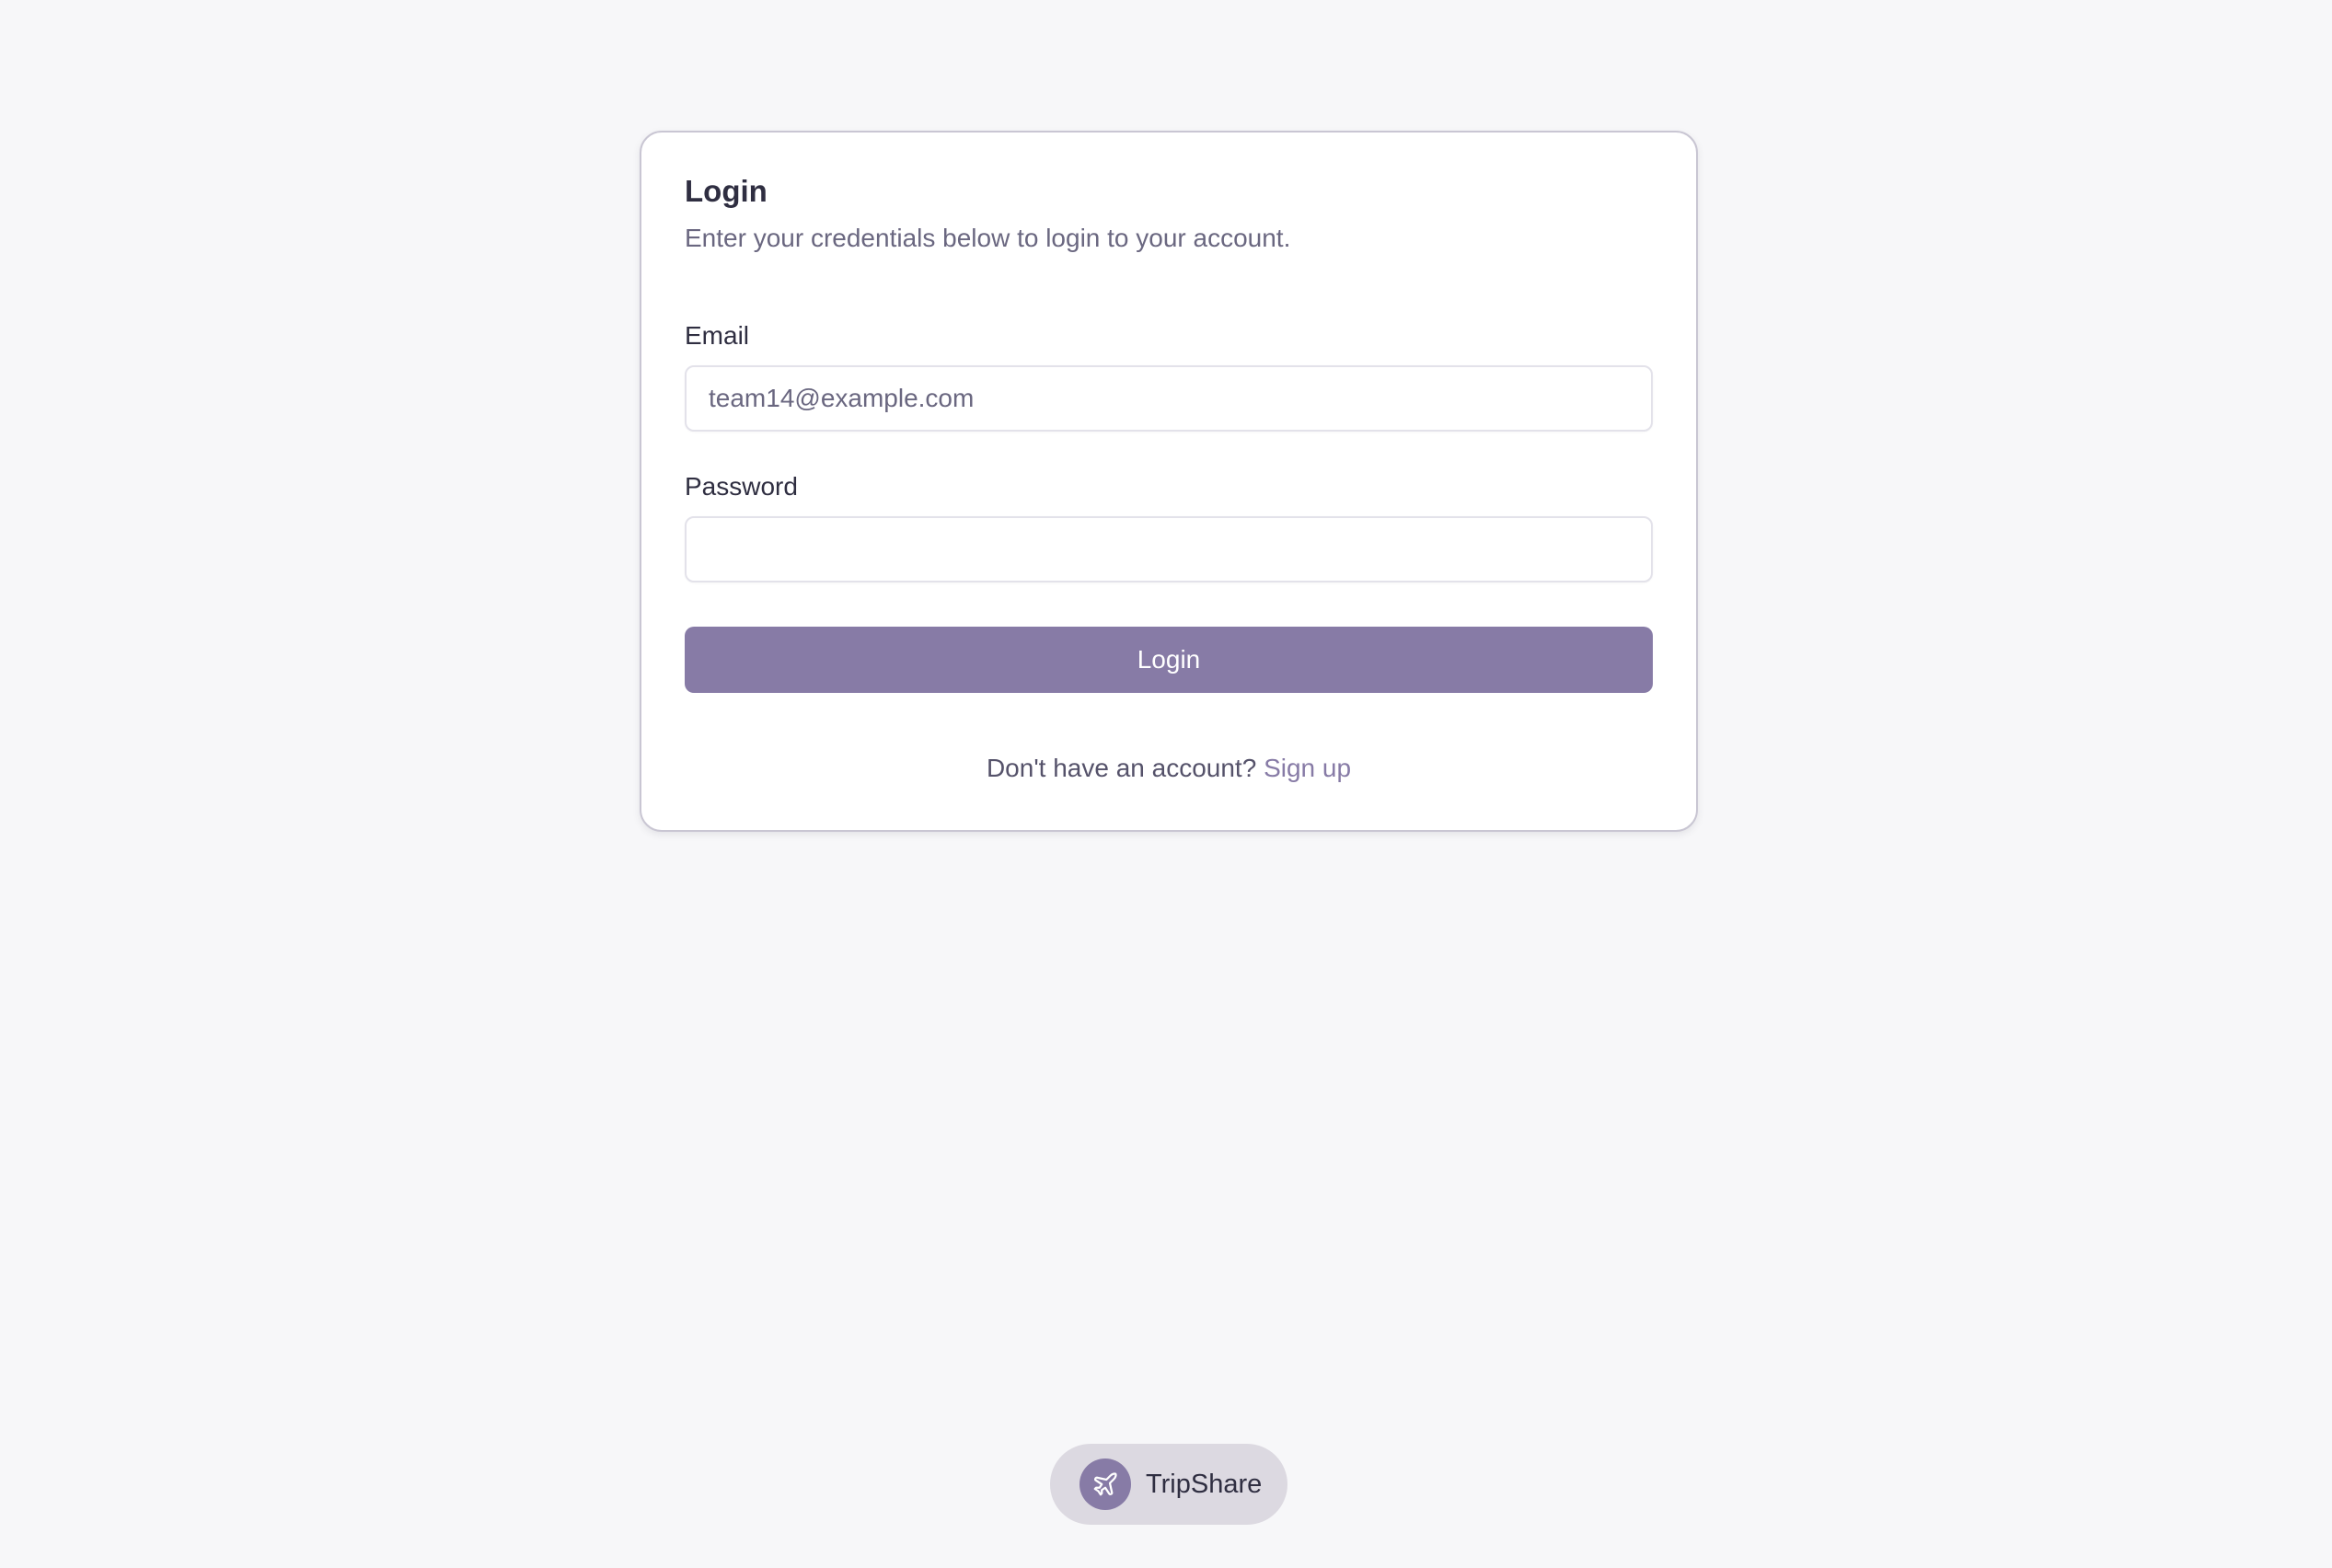 The image size is (2332, 1568). I want to click on email-label: Email, so click(717, 335).